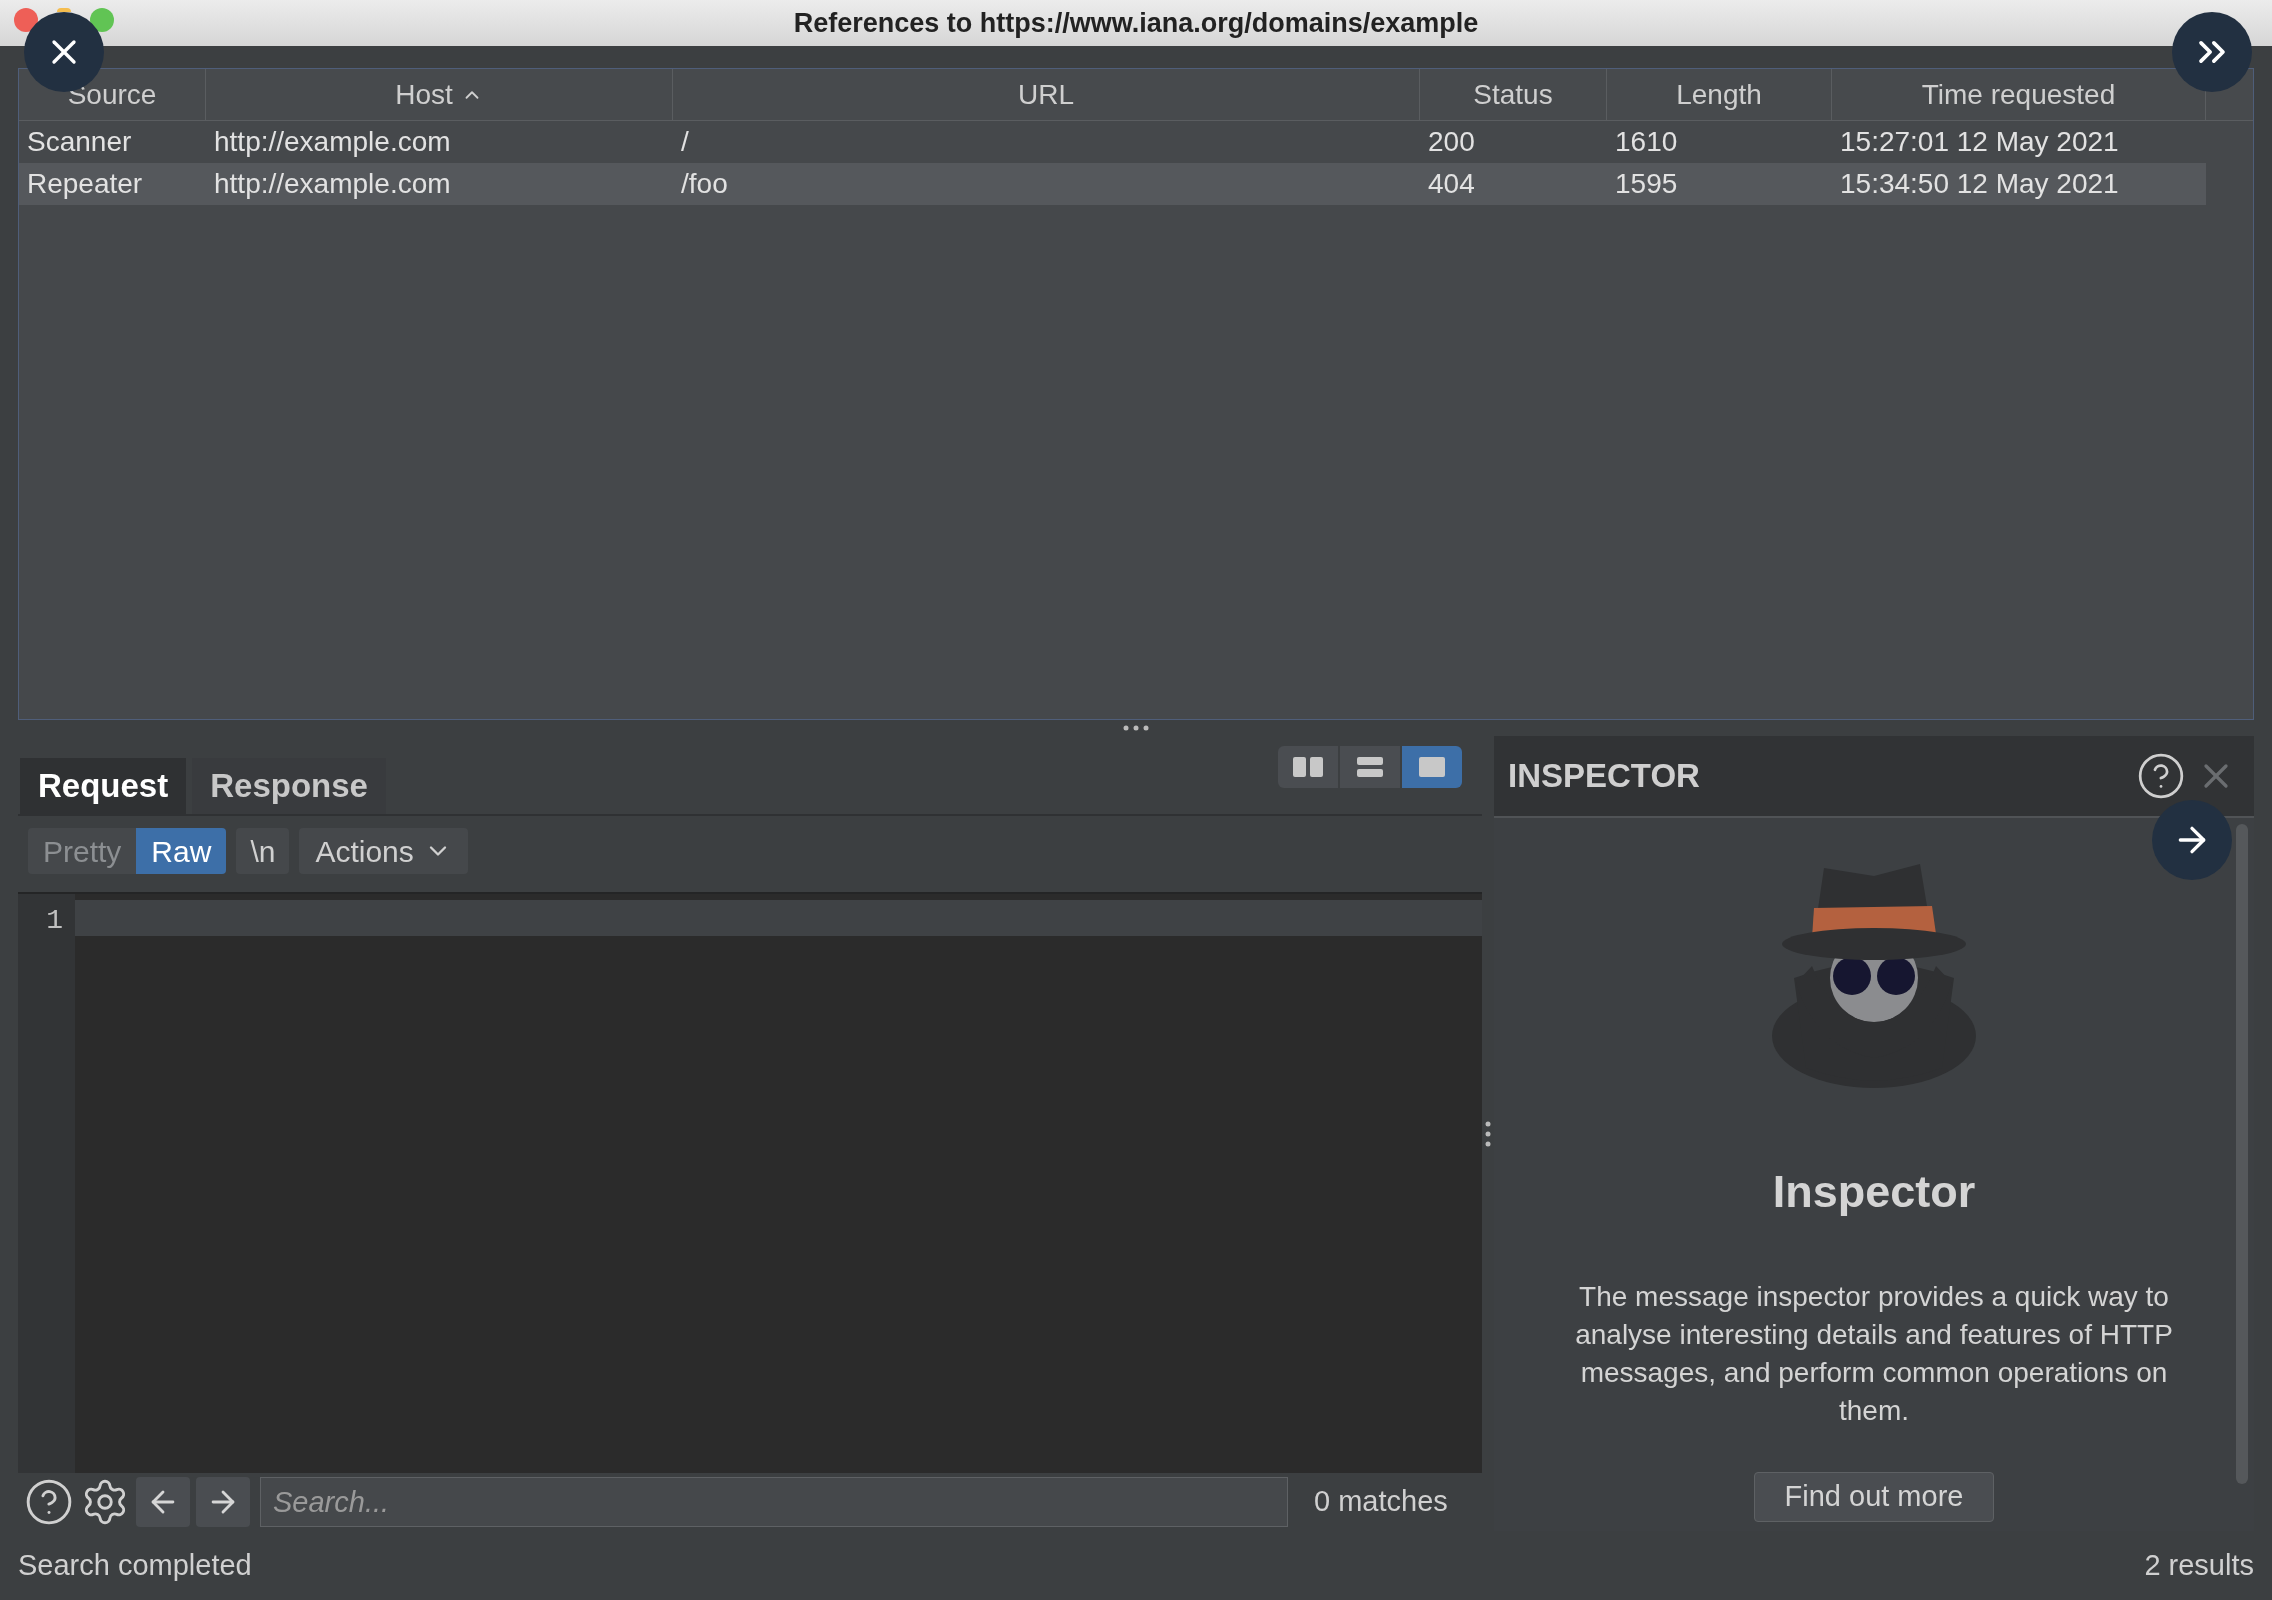 This screenshot has height=1600, width=2272. Describe the element at coordinates (1451, 184) in the screenshot. I see `table-cell-text: 404` at that location.